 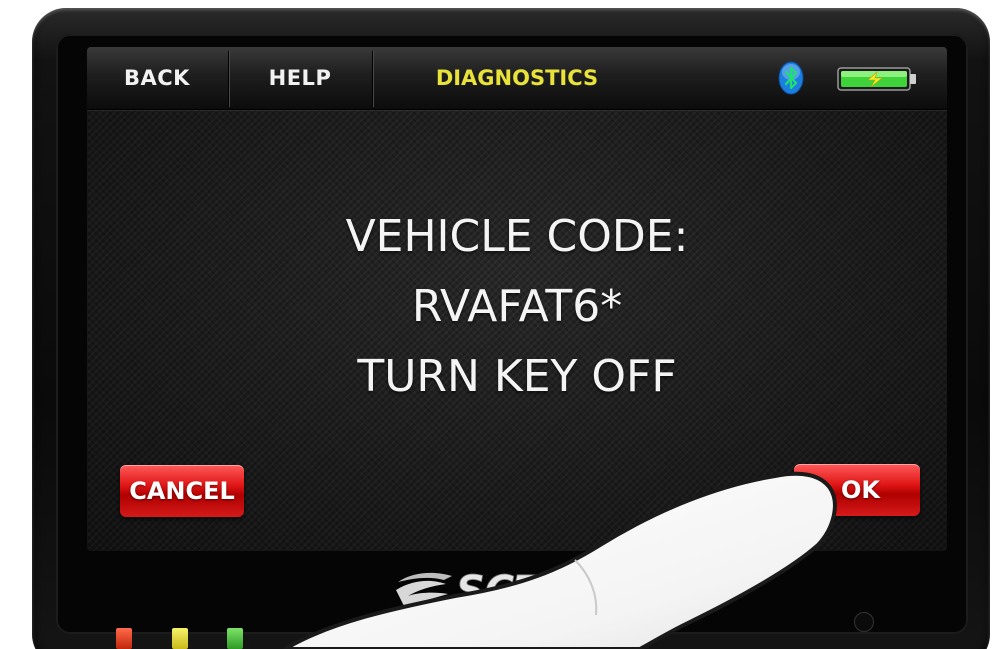 What do you see at coordinates (791, 78) in the screenshot?
I see `bluetooth-icon` at bounding box center [791, 78].